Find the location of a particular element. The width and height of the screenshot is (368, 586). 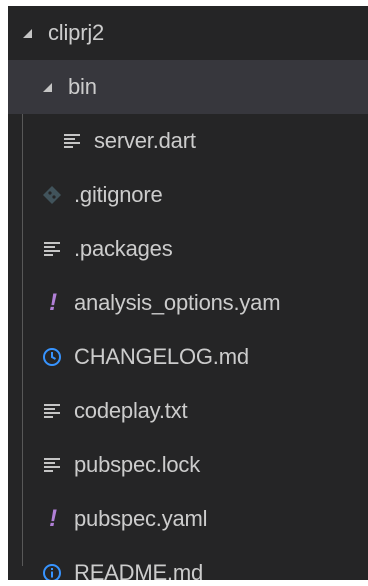

info-icon is located at coordinates (52, 571).